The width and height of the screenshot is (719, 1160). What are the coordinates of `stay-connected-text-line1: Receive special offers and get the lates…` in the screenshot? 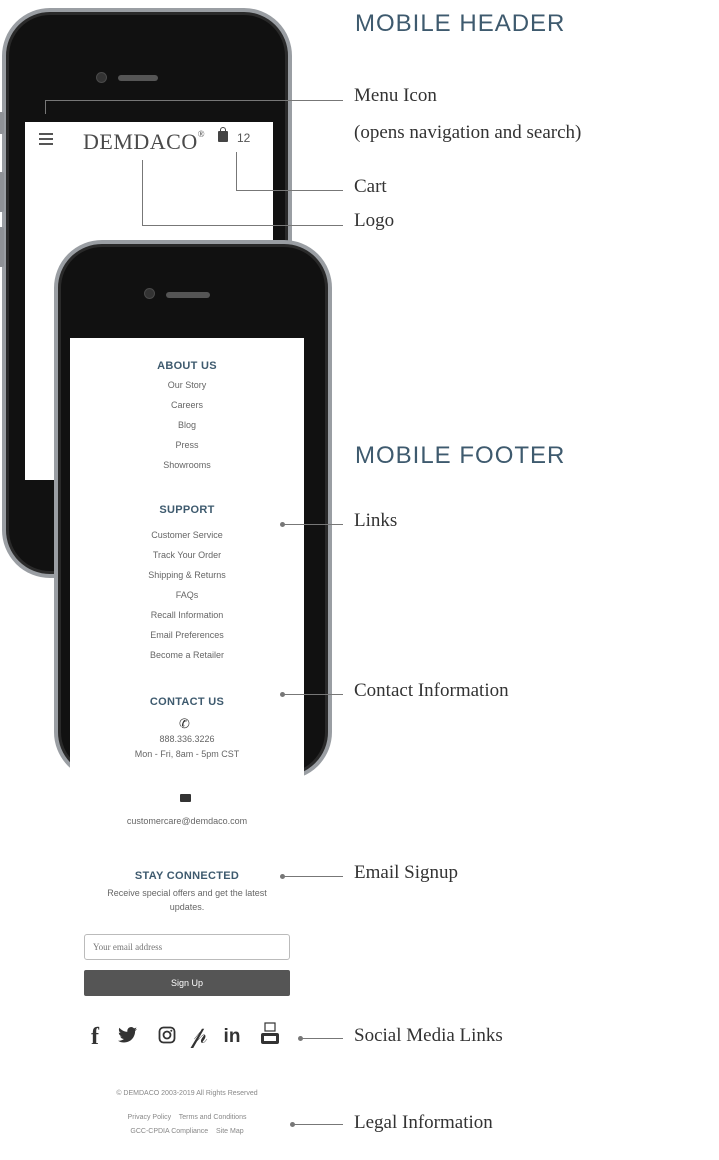 It's located at (187, 893).